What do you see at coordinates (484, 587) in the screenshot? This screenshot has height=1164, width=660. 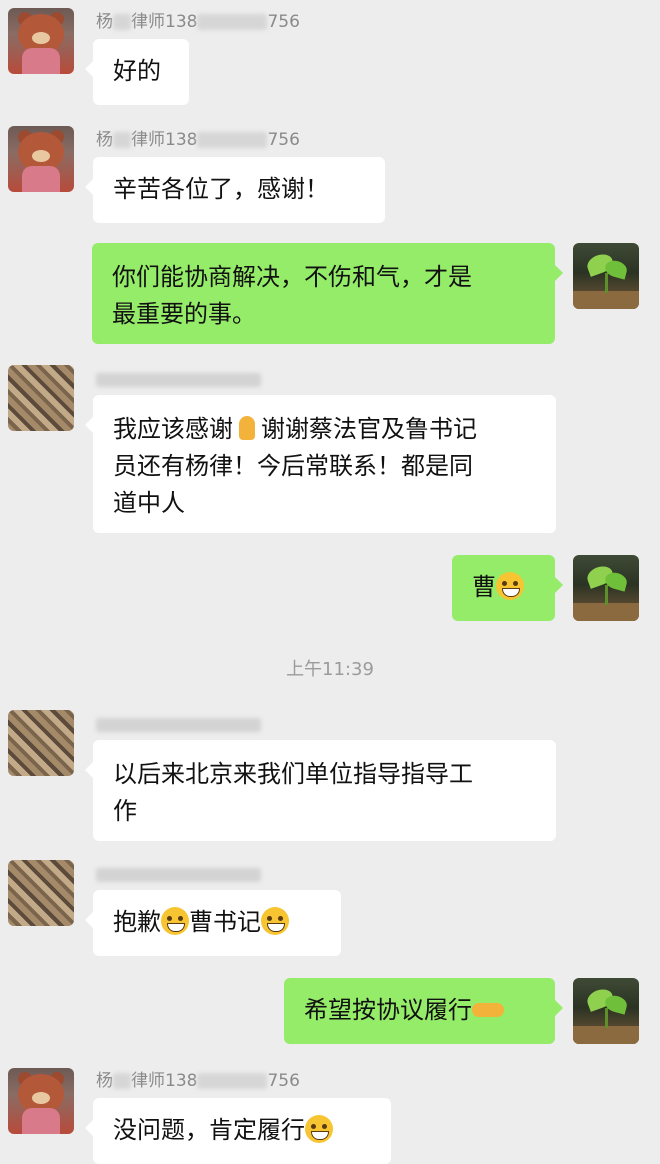 I see `message-text: 曹` at bounding box center [484, 587].